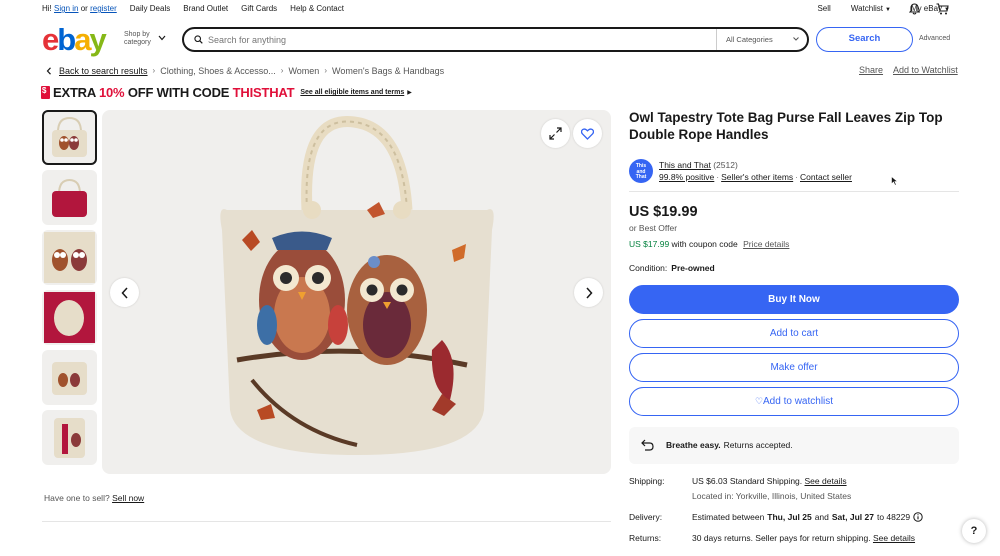  I want to click on return-arrow-icon, so click(647, 445).